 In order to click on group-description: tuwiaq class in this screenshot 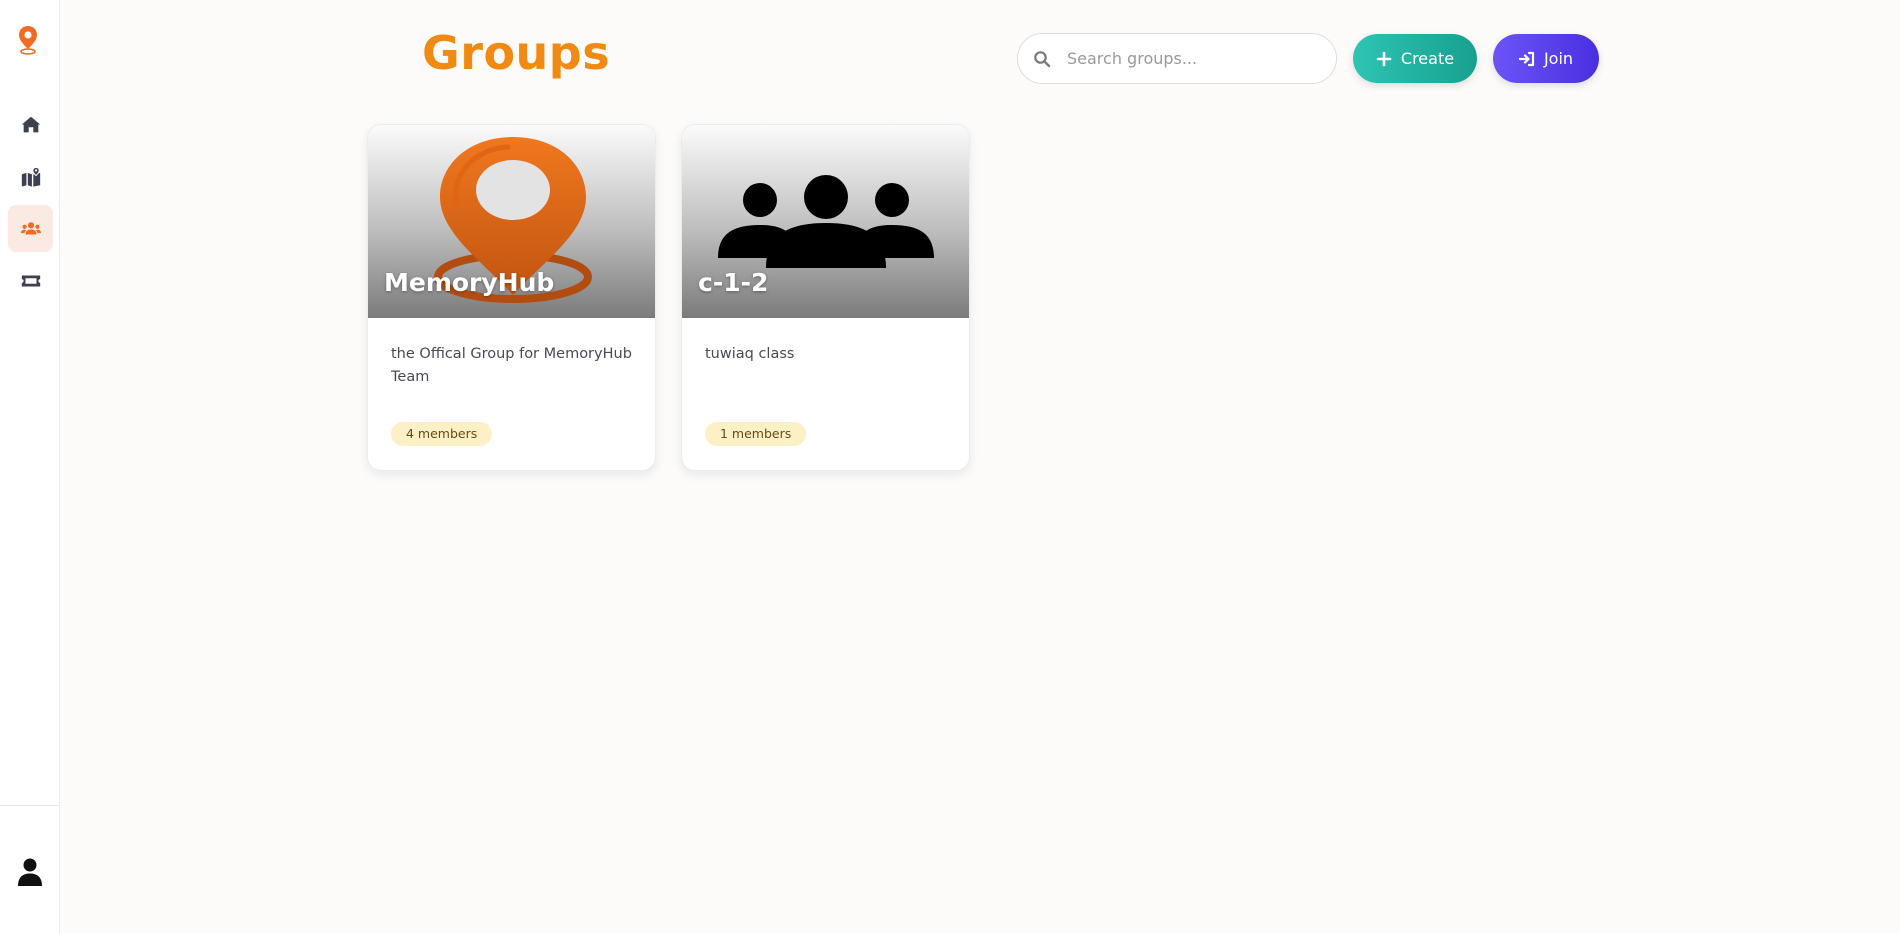, I will do `click(750, 354)`.